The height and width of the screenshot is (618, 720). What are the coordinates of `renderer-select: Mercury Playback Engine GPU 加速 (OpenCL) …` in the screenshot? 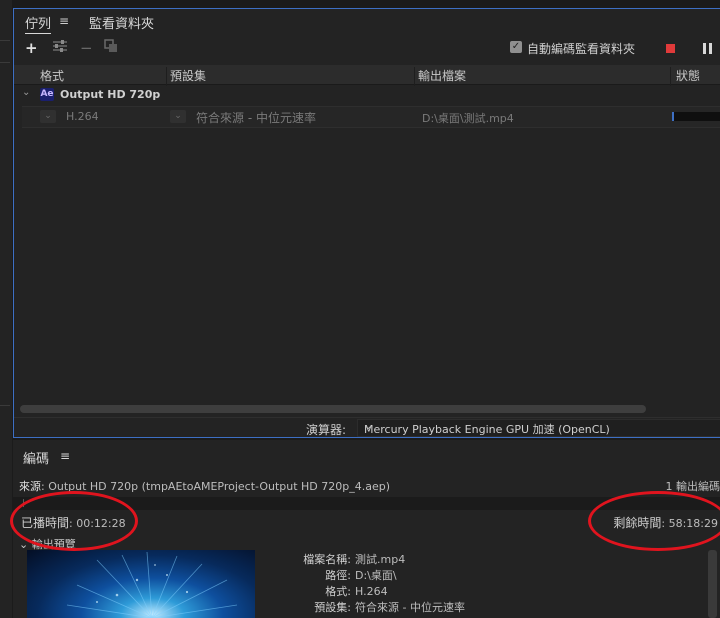 It's located at (538, 428).